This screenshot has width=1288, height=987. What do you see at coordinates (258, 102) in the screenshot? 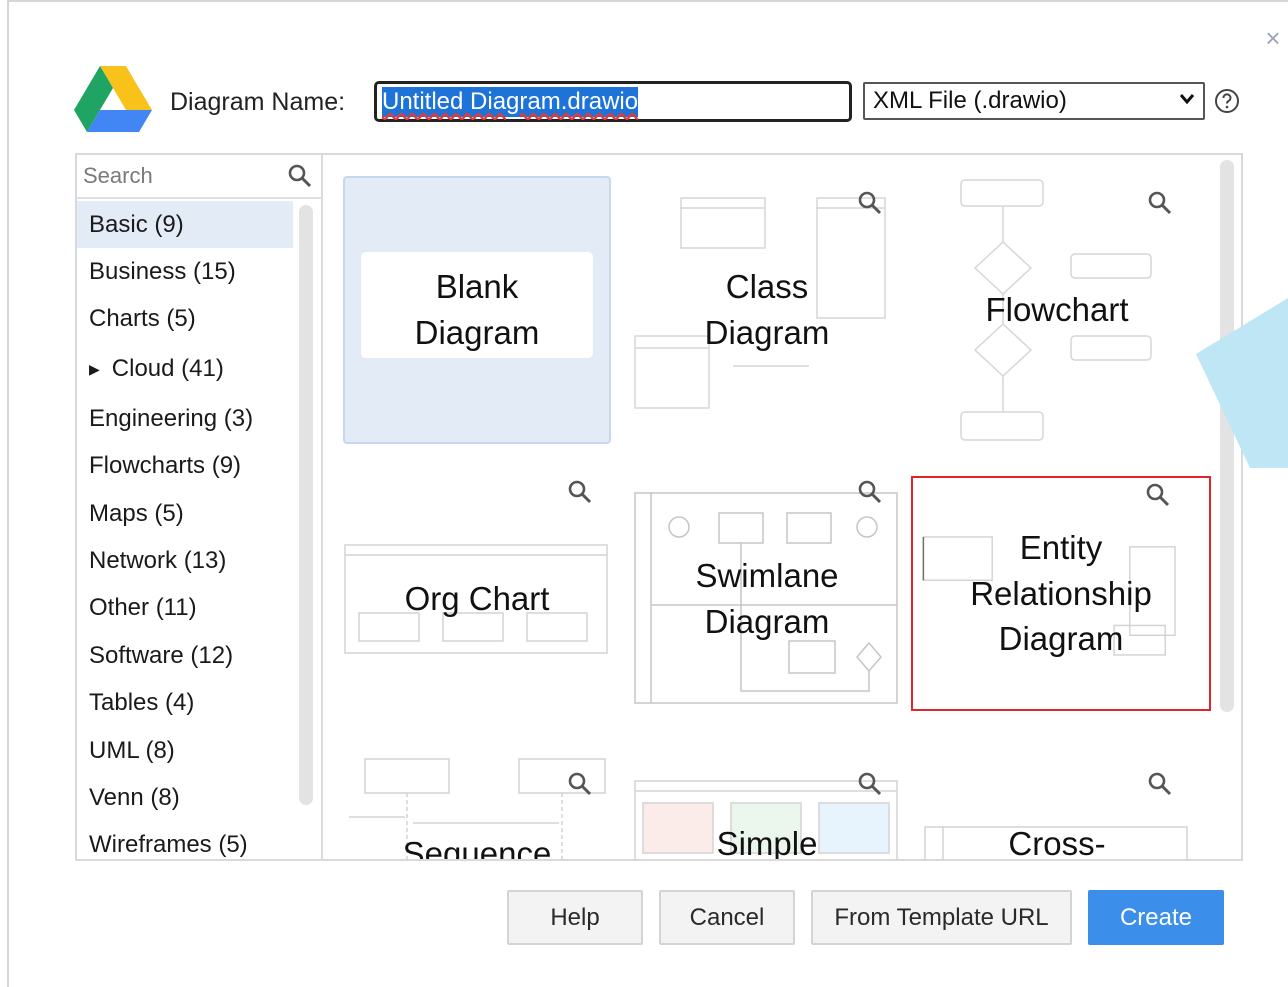
I see `diagram-name-label: Diagram Name:` at bounding box center [258, 102].